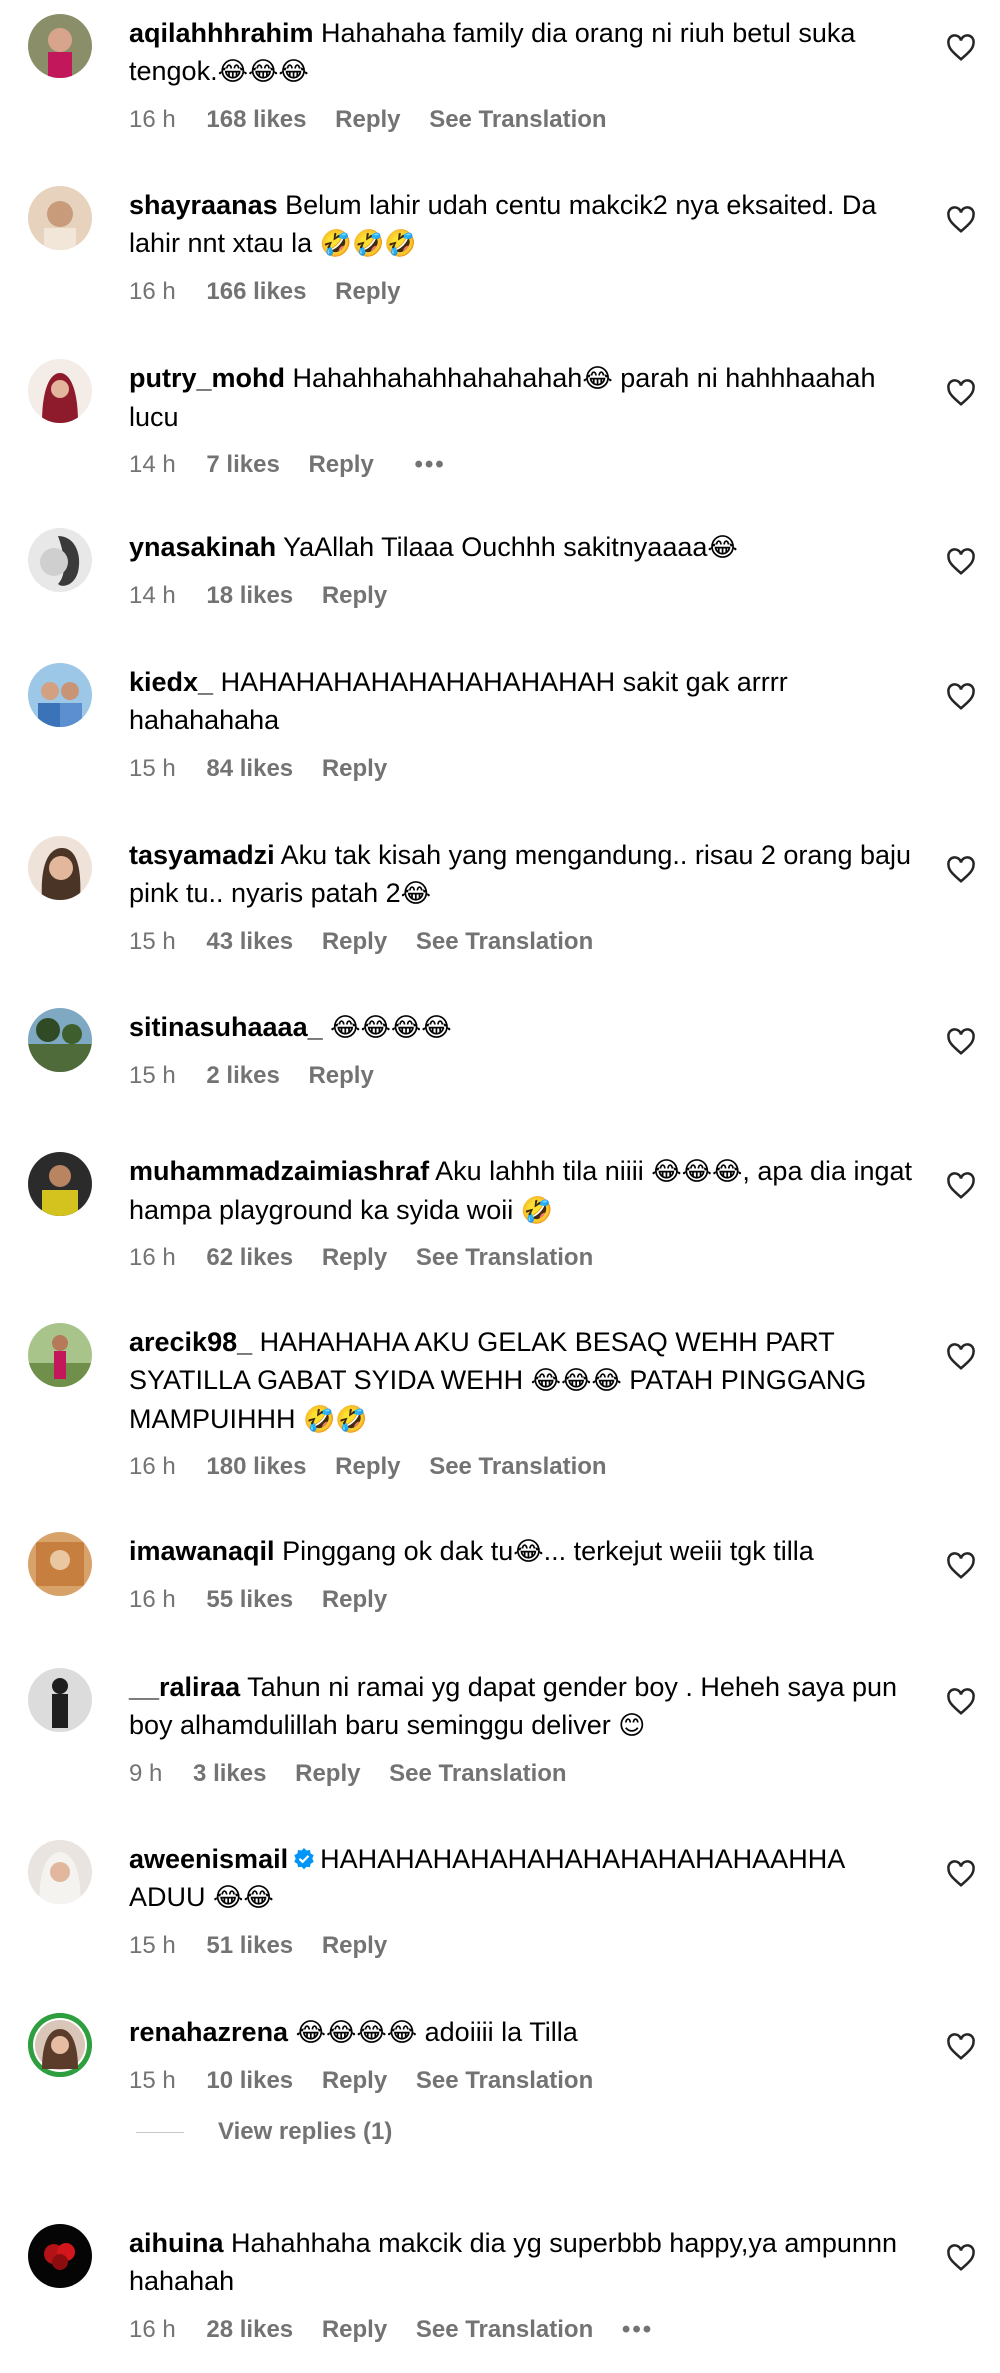  I want to click on username: ynasakinah, so click(202, 547).